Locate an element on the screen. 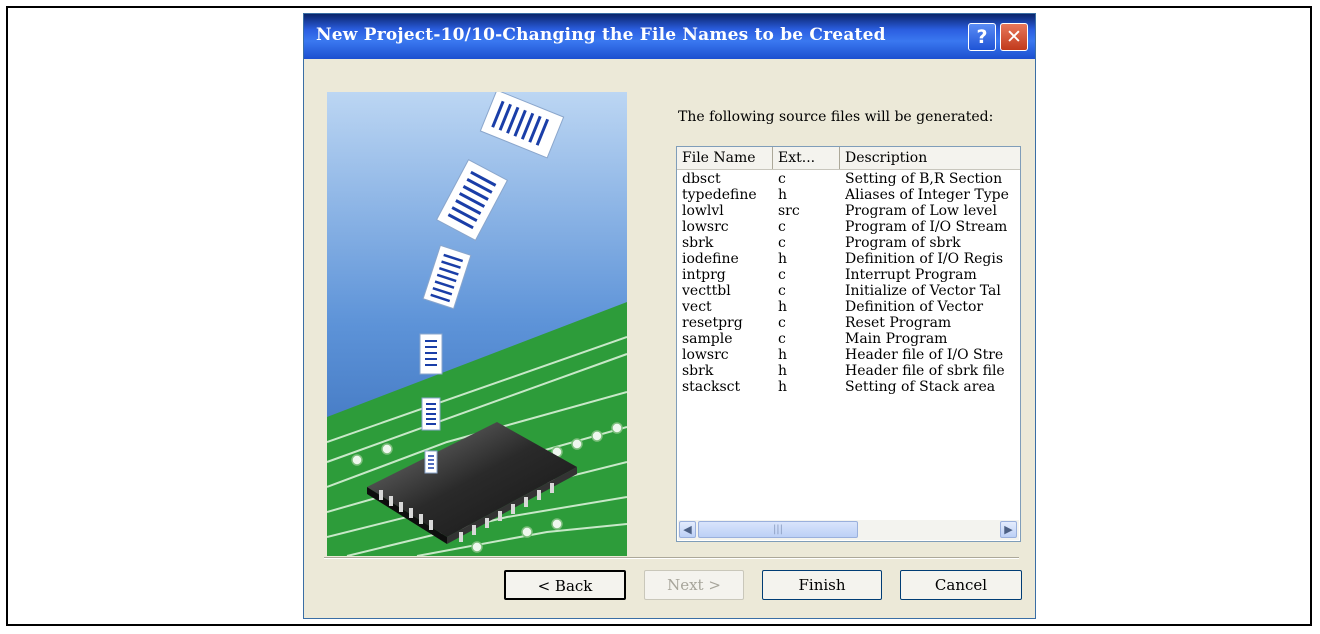 The height and width of the screenshot is (634, 1320). description-cell: Aliases of Integer Type is located at coordinates (927, 195).